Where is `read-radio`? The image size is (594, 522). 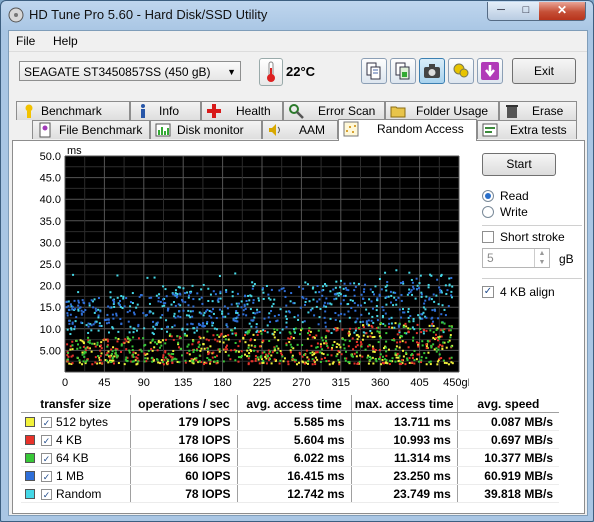 read-radio is located at coordinates (488, 196).